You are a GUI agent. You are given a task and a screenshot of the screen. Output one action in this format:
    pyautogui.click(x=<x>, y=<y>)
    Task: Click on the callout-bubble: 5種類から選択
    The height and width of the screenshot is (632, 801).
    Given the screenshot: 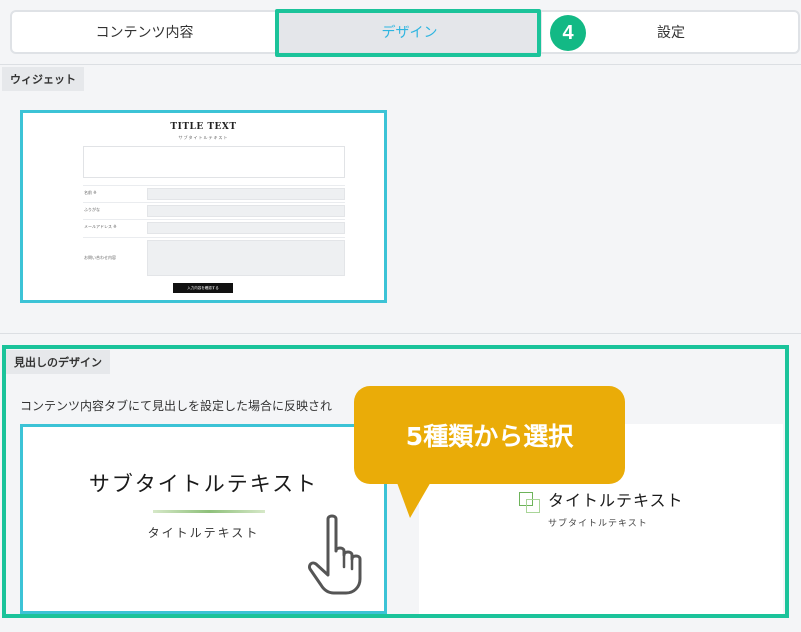 What is the action you would take?
    pyautogui.click(x=489, y=435)
    